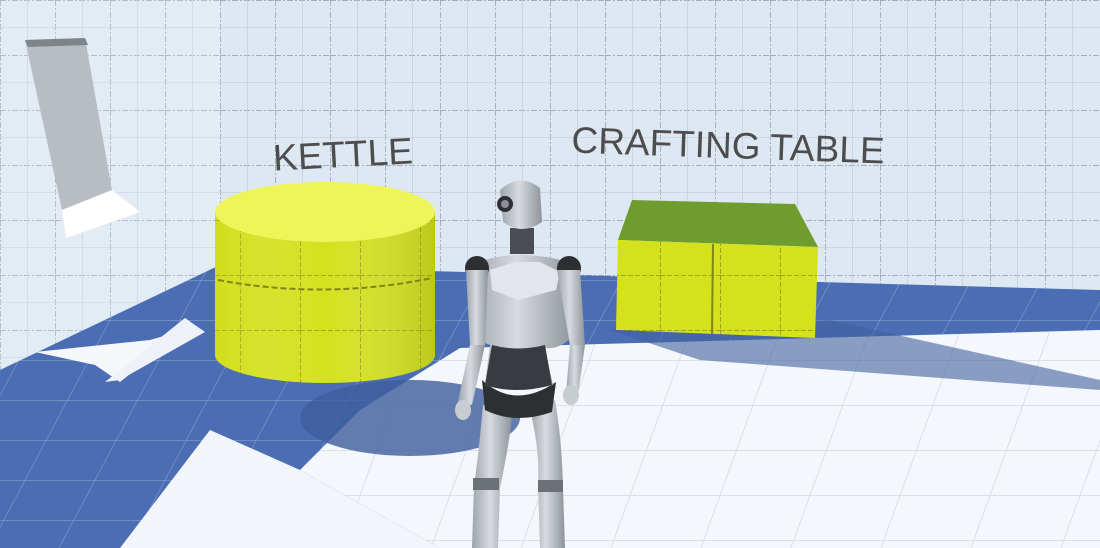  What do you see at coordinates (717, 269) in the screenshot?
I see `crafting-table-object` at bounding box center [717, 269].